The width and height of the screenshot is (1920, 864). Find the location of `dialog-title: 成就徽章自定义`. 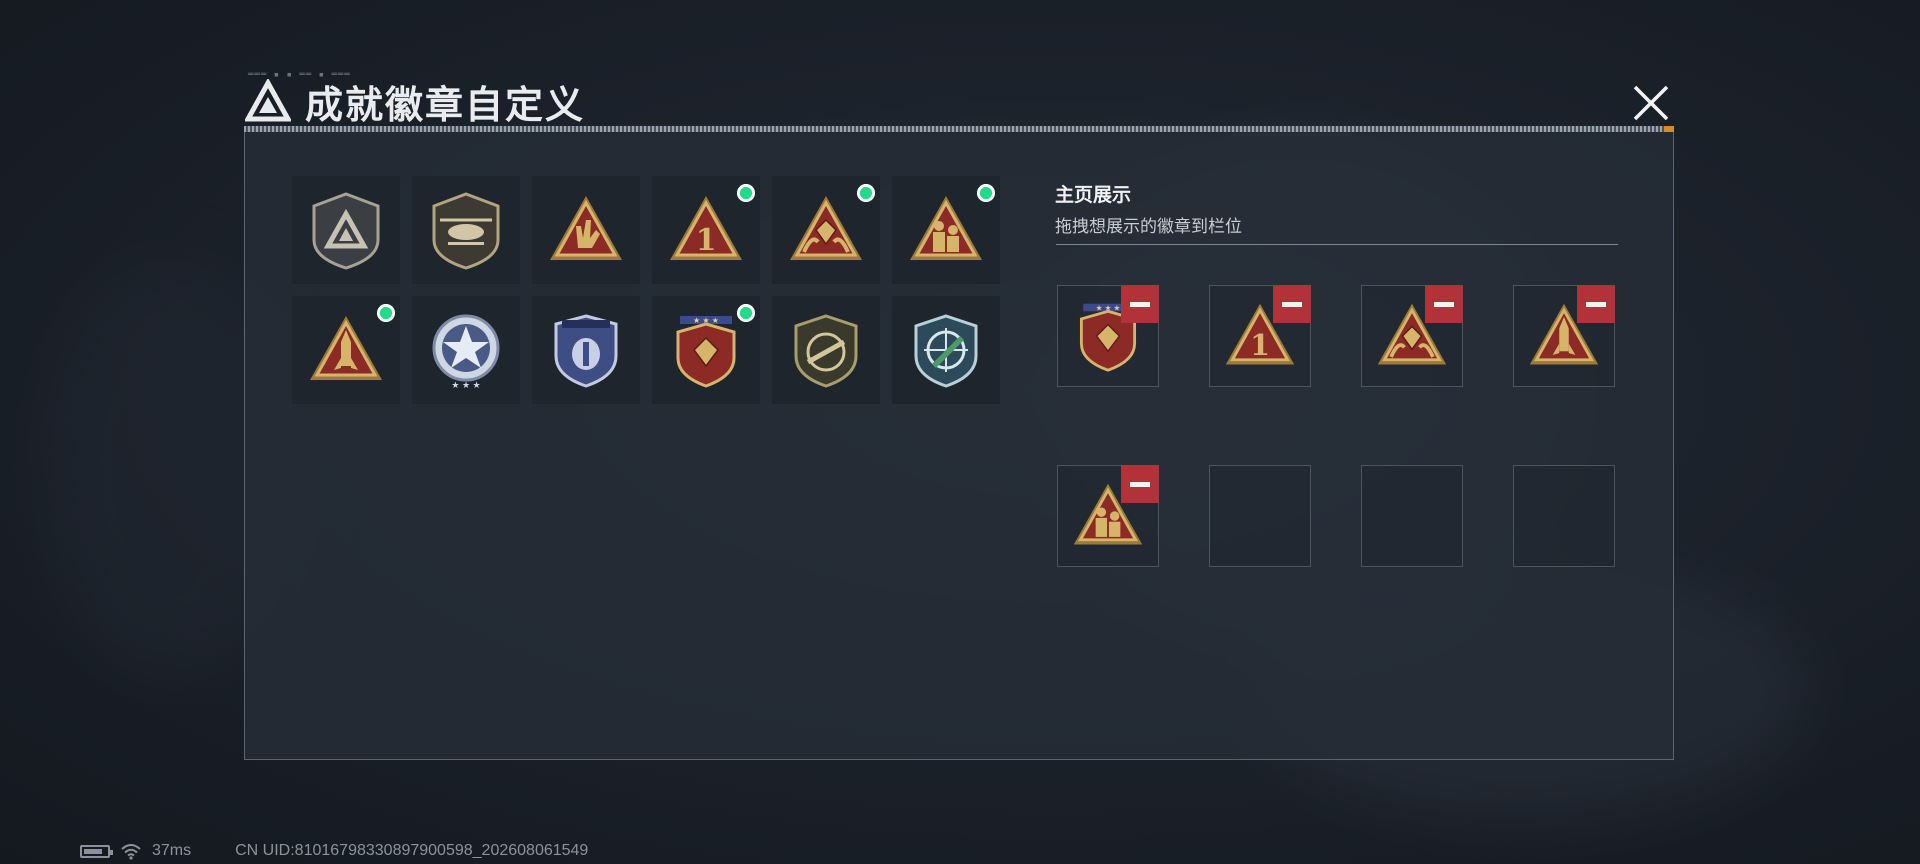

dialog-title: 成就徽章自定义 is located at coordinates (445, 106).